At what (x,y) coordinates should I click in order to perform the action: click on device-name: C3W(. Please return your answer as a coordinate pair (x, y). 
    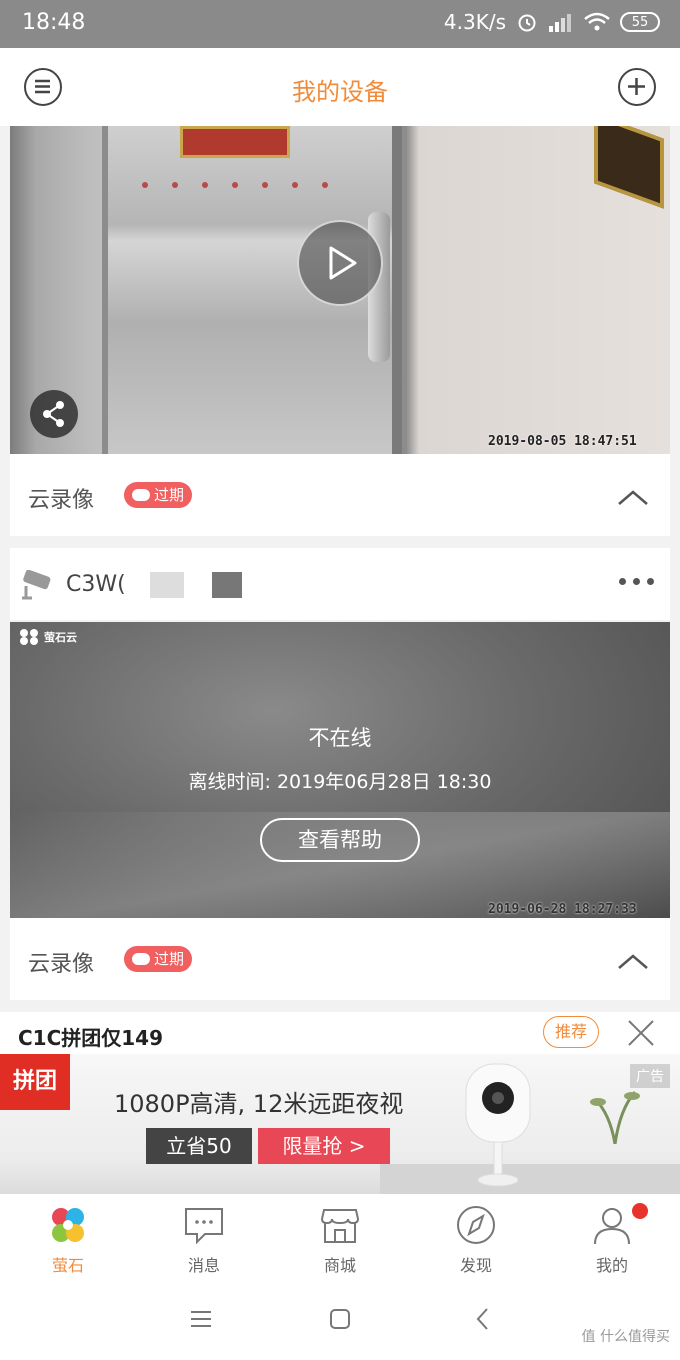
    Looking at the image, I should click on (96, 584).